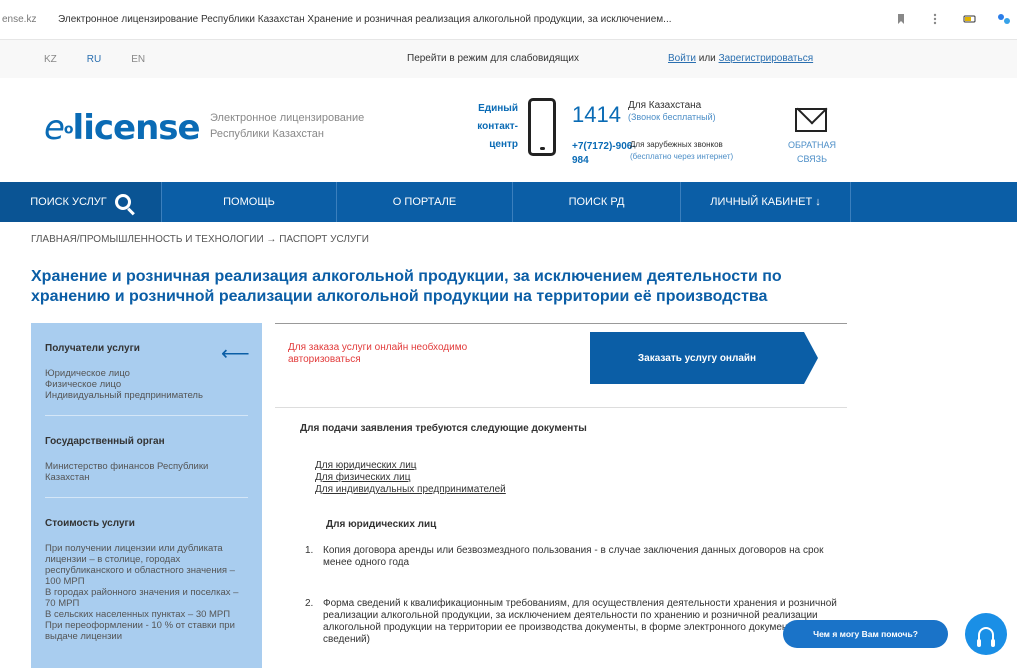 Image resolution: width=1017 pixels, height=668 pixels. I want to click on feedback-link: ОБРАТНАЯ СВЯЗЬ, so click(812, 152).